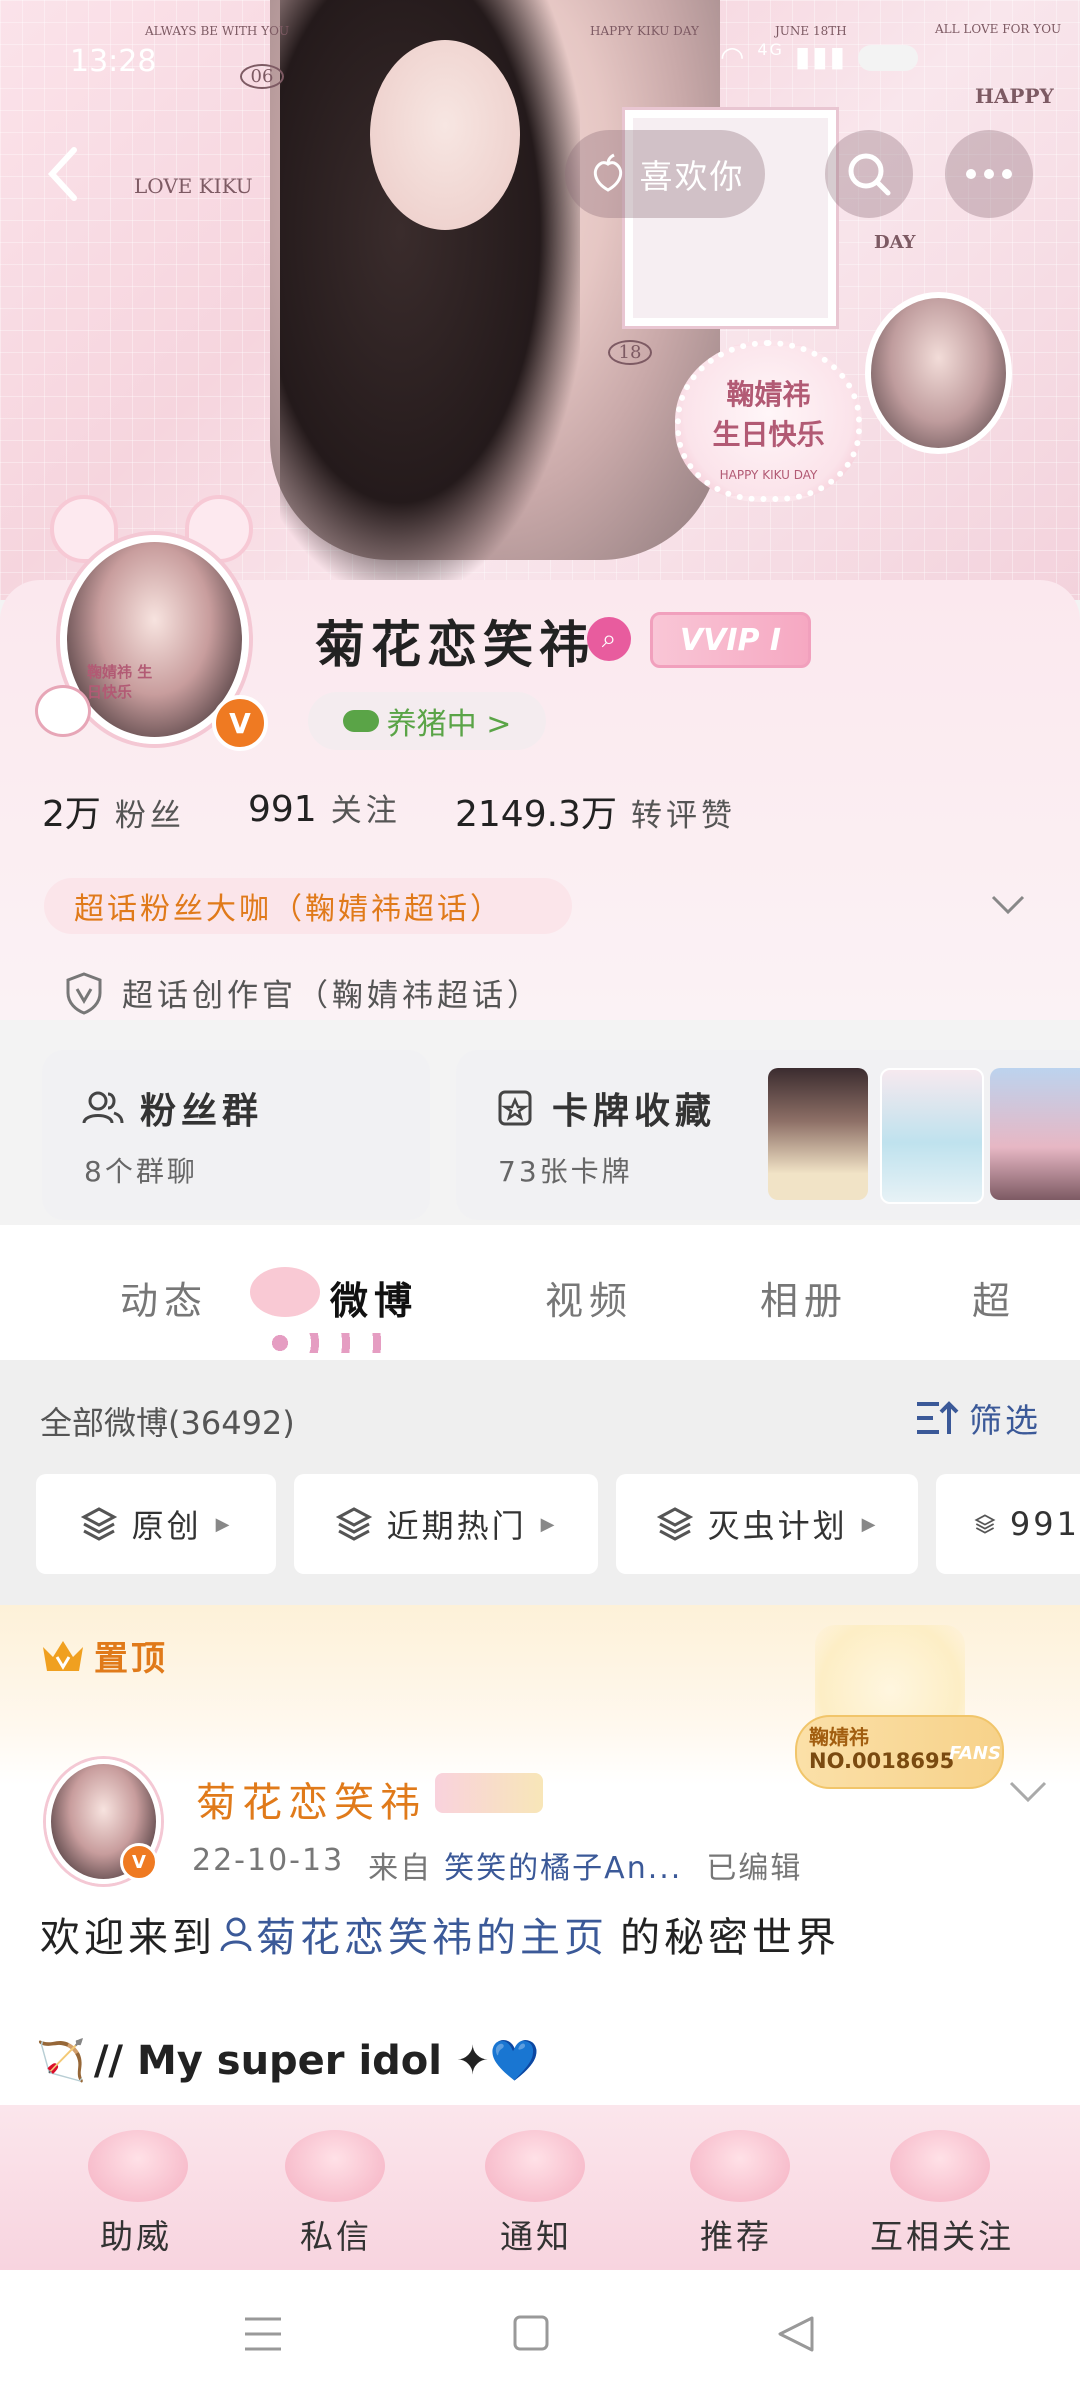  I want to click on chip-original: 原创 ▶, so click(156, 1524).